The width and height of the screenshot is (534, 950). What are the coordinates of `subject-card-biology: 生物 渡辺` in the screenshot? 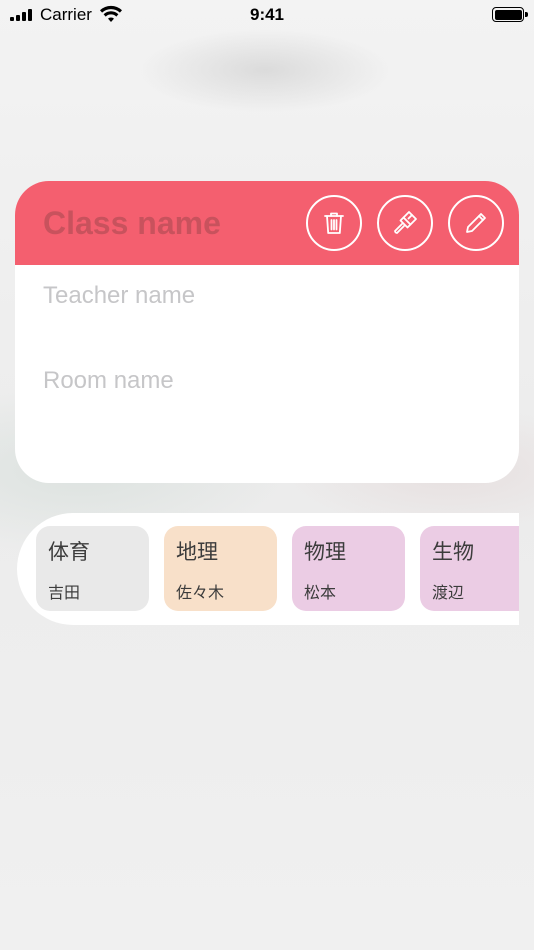 It's located at (469, 568).